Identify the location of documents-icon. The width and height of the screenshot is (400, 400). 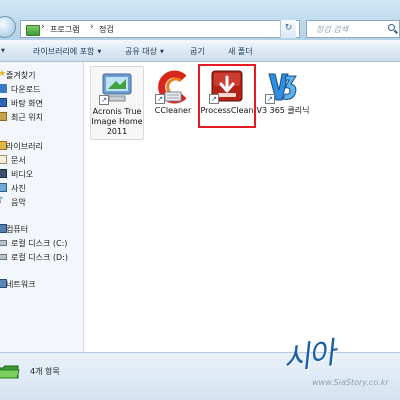
(3, 159).